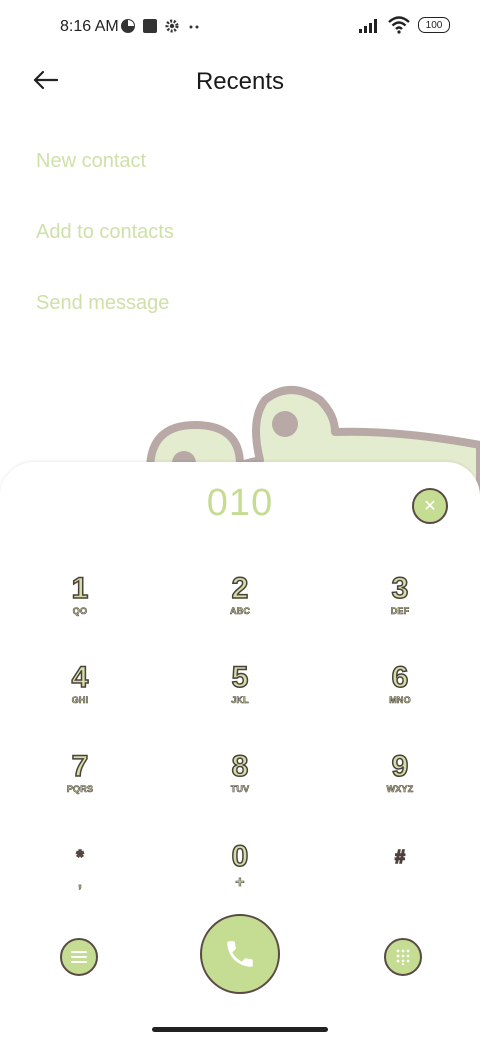 The width and height of the screenshot is (480, 1040). Describe the element at coordinates (368, 26) in the screenshot. I see `signal-icon` at that location.